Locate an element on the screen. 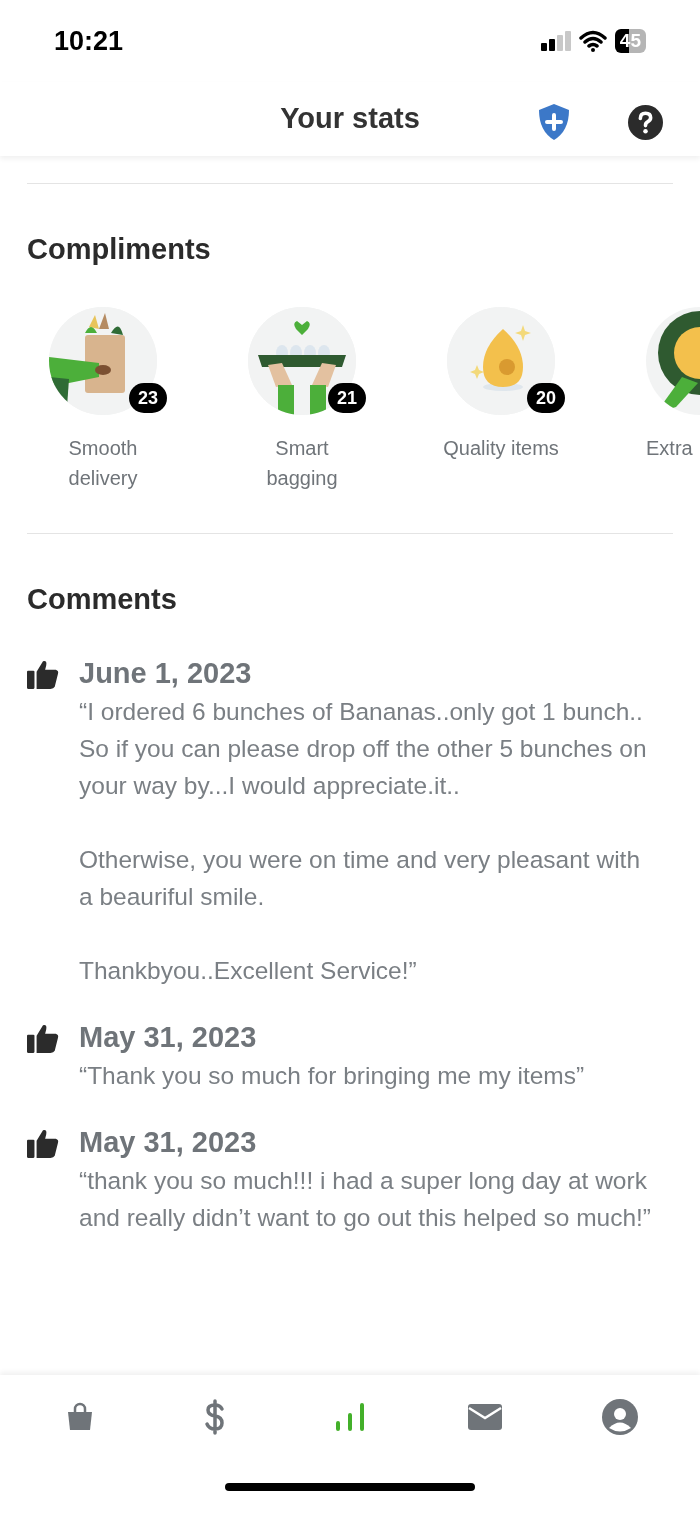 The image size is (700, 1515). profile-icon is located at coordinates (620, 1417).